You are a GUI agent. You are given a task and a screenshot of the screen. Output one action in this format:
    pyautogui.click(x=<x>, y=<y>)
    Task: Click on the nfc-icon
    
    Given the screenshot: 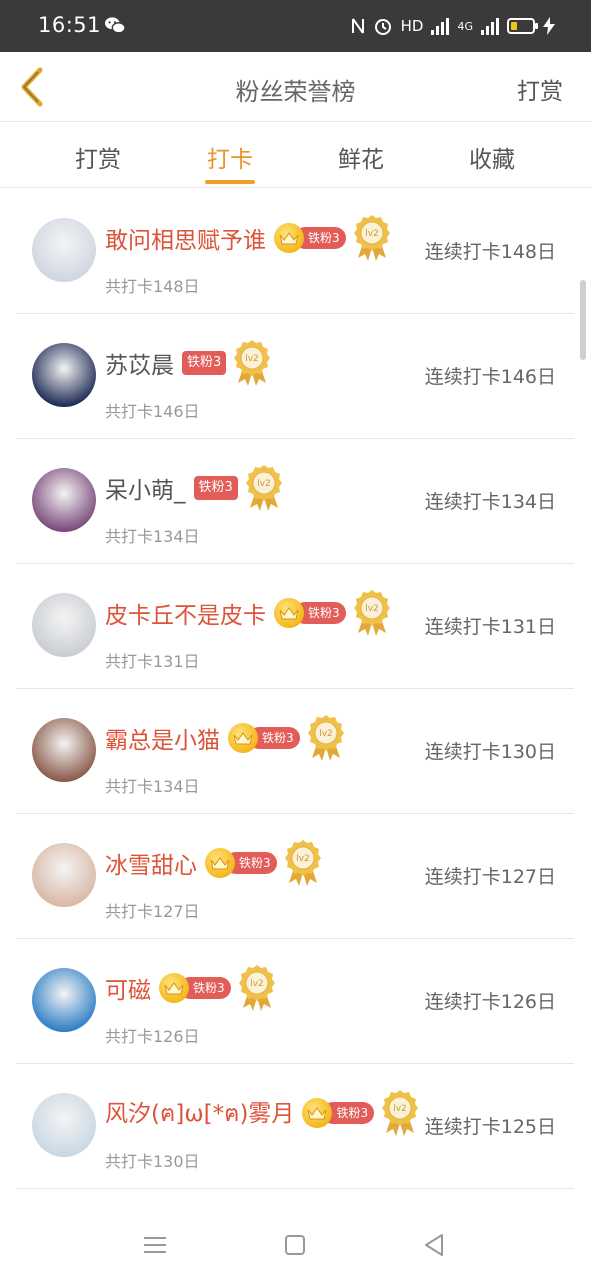 What is the action you would take?
    pyautogui.click(x=357, y=26)
    